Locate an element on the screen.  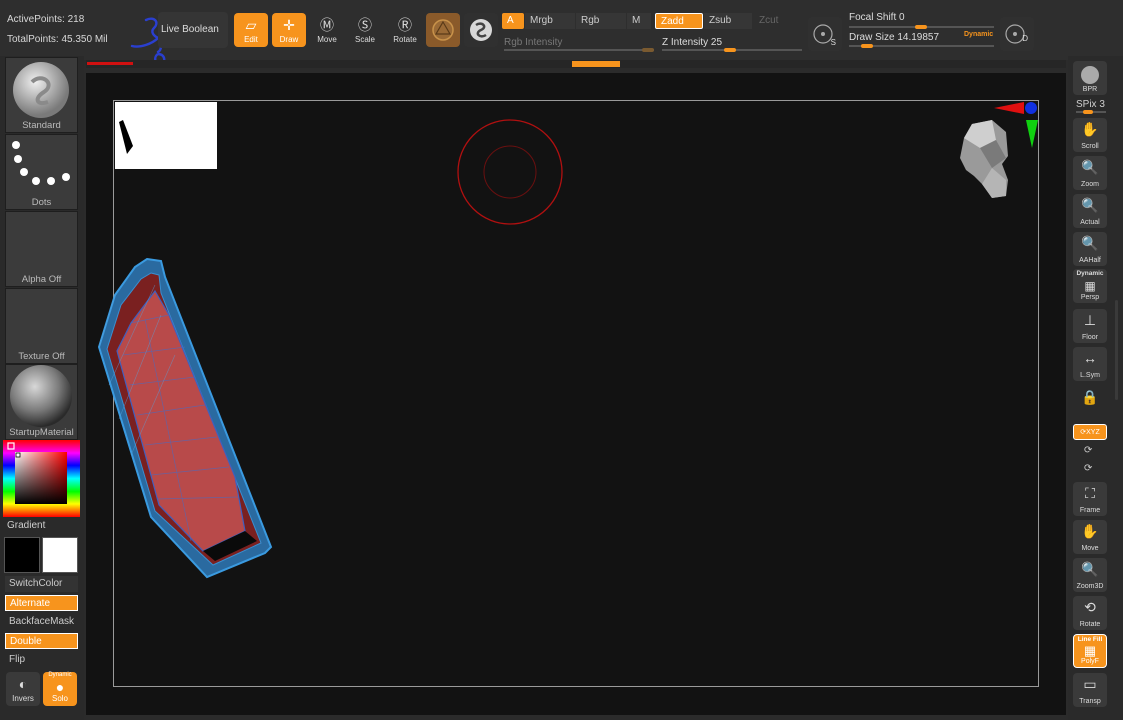
active-points: ActivePoints: 218 is located at coordinates (46, 19).